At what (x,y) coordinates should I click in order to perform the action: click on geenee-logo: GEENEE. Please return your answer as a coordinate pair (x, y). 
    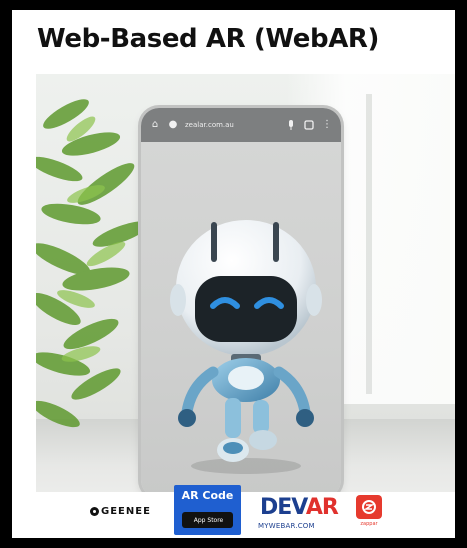
    Looking at the image, I should click on (120, 511).